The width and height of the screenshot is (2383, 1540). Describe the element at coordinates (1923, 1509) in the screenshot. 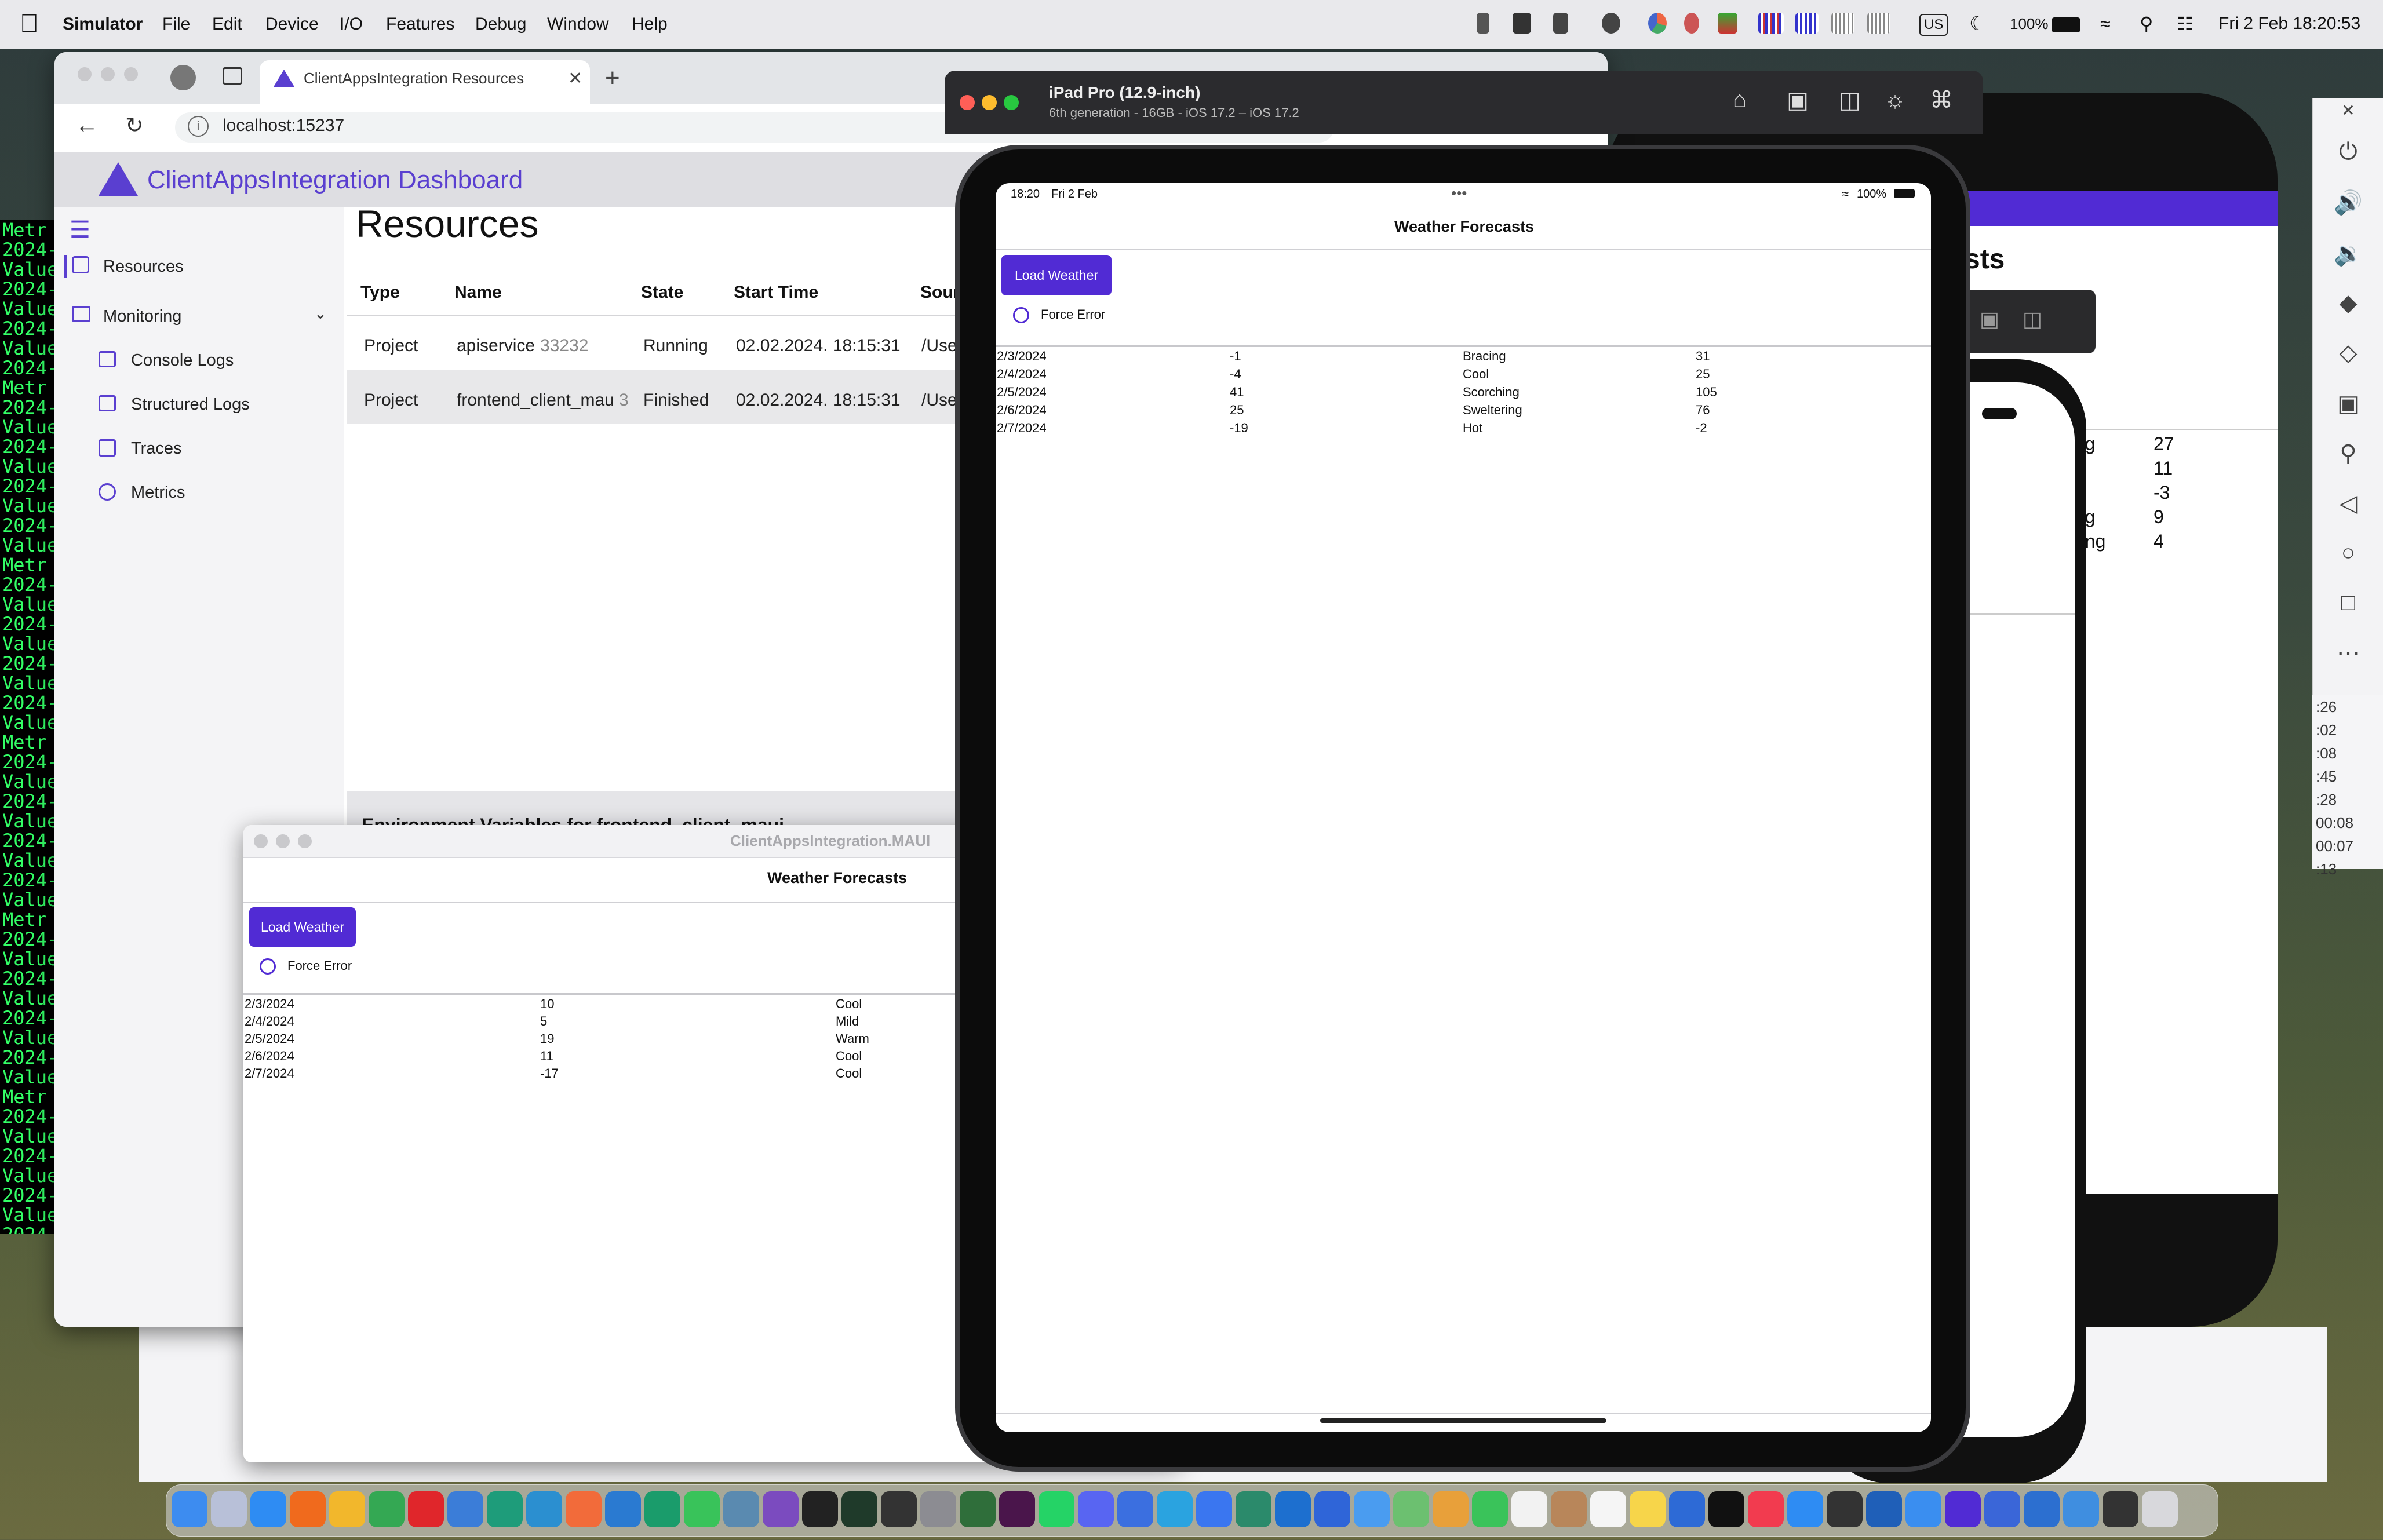

I see `xcode-icon` at that location.